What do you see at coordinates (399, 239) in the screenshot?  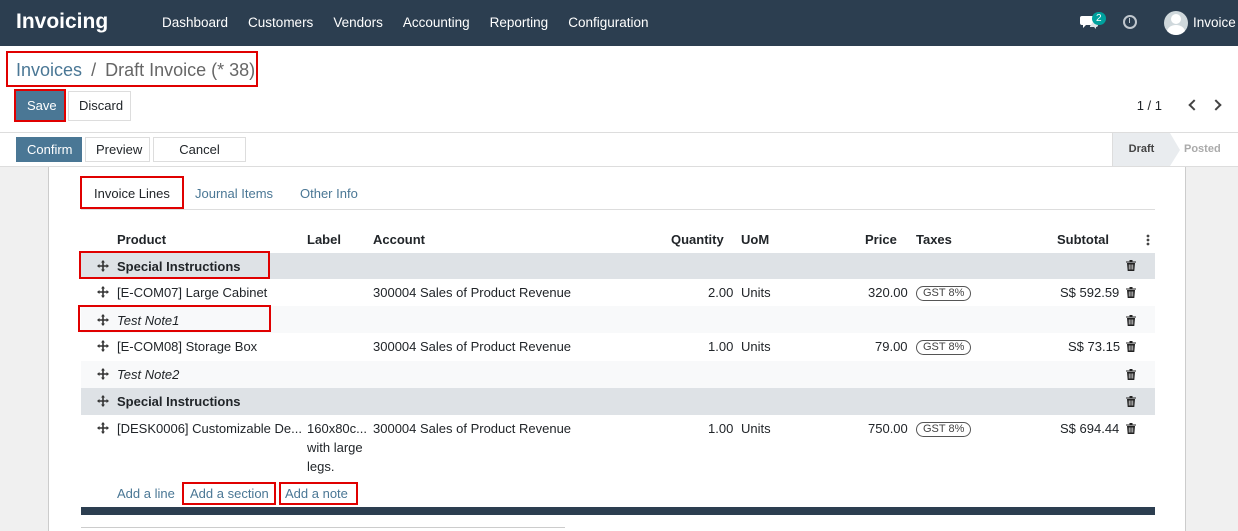 I see `column-account: Account` at bounding box center [399, 239].